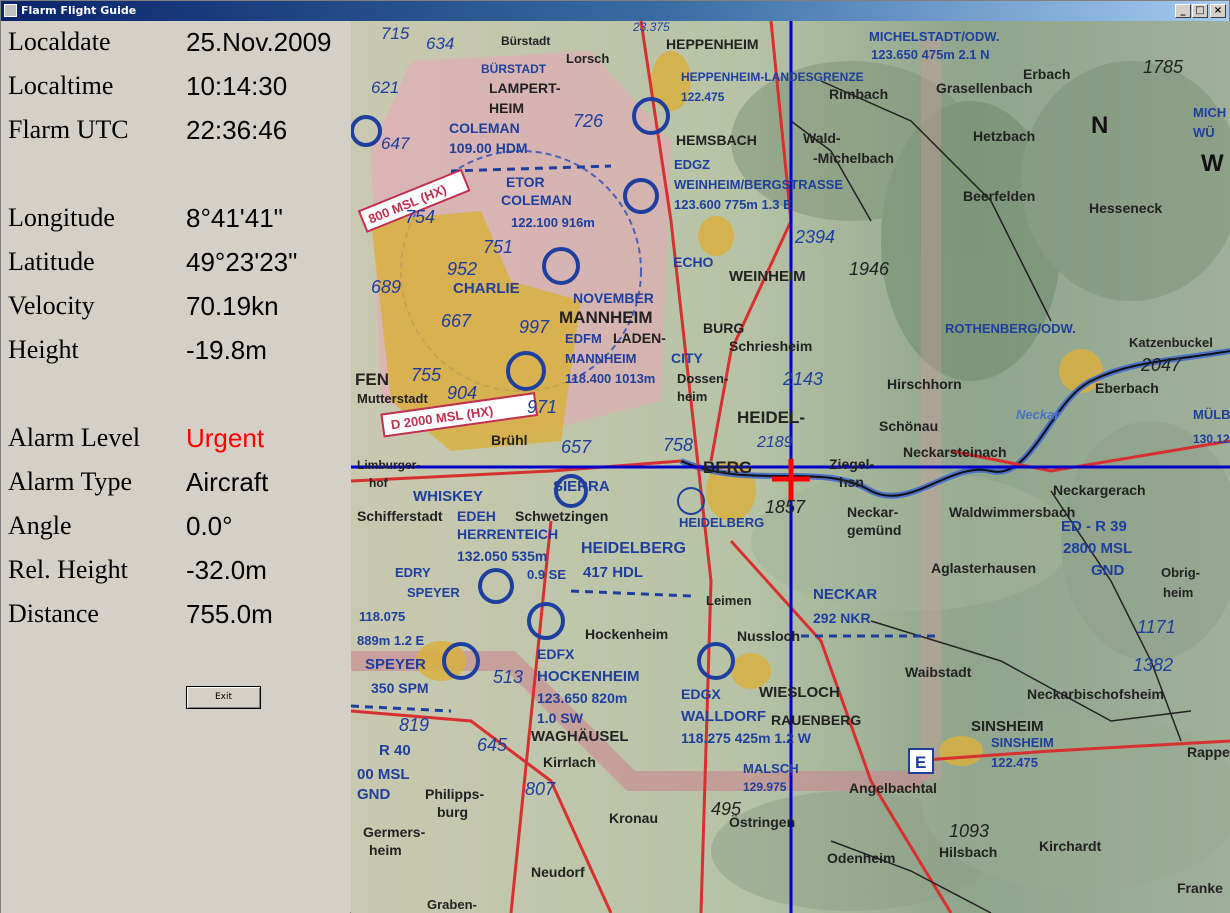 Image resolution: width=1230 pixels, height=913 pixels. What do you see at coordinates (924, 384) in the screenshot?
I see `map-label: Hirschhorn` at bounding box center [924, 384].